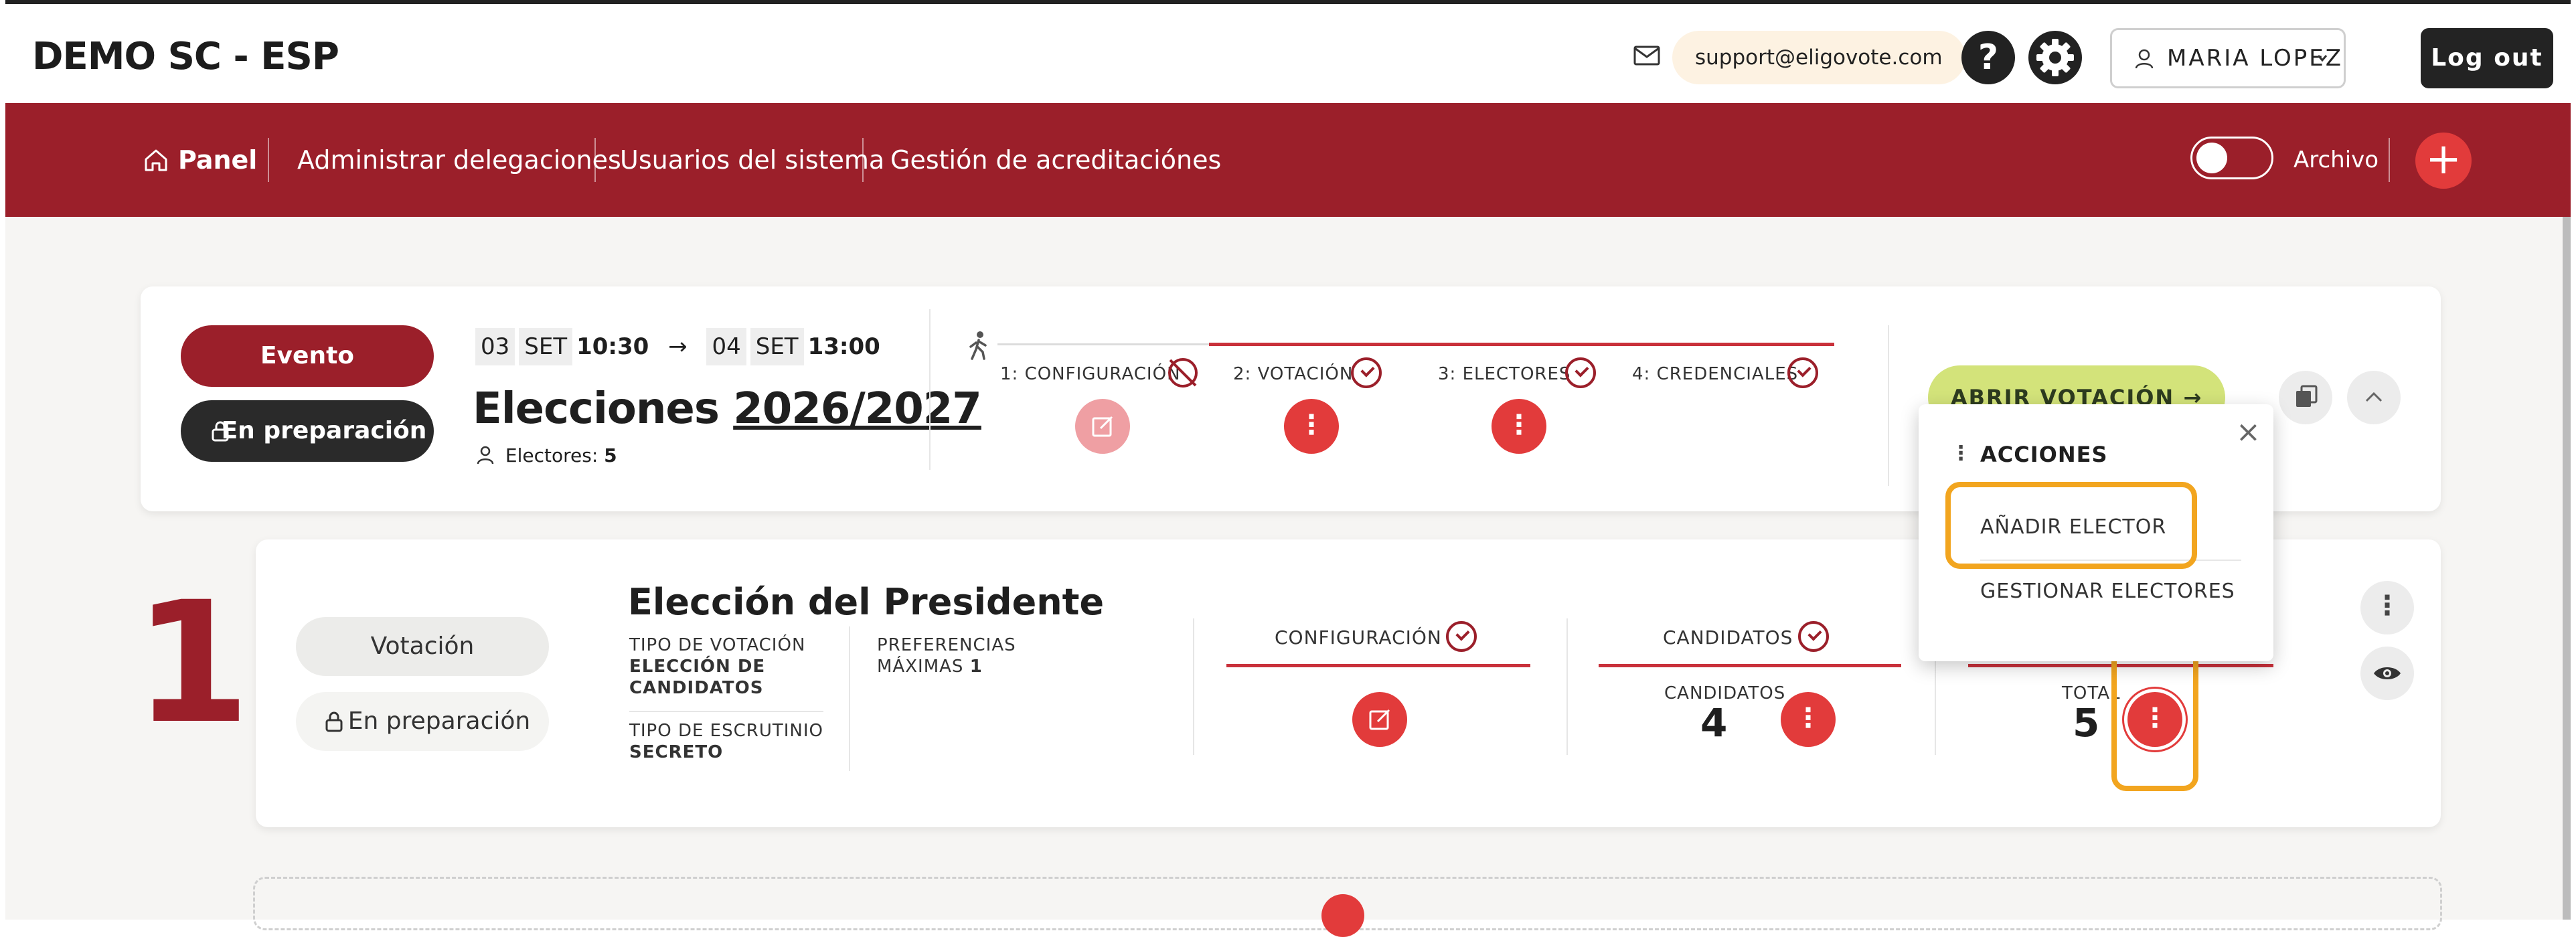 This screenshot has height=937, width=2576. I want to click on step-credenciales-label: 4: CREDENCIALES, so click(1716, 374).